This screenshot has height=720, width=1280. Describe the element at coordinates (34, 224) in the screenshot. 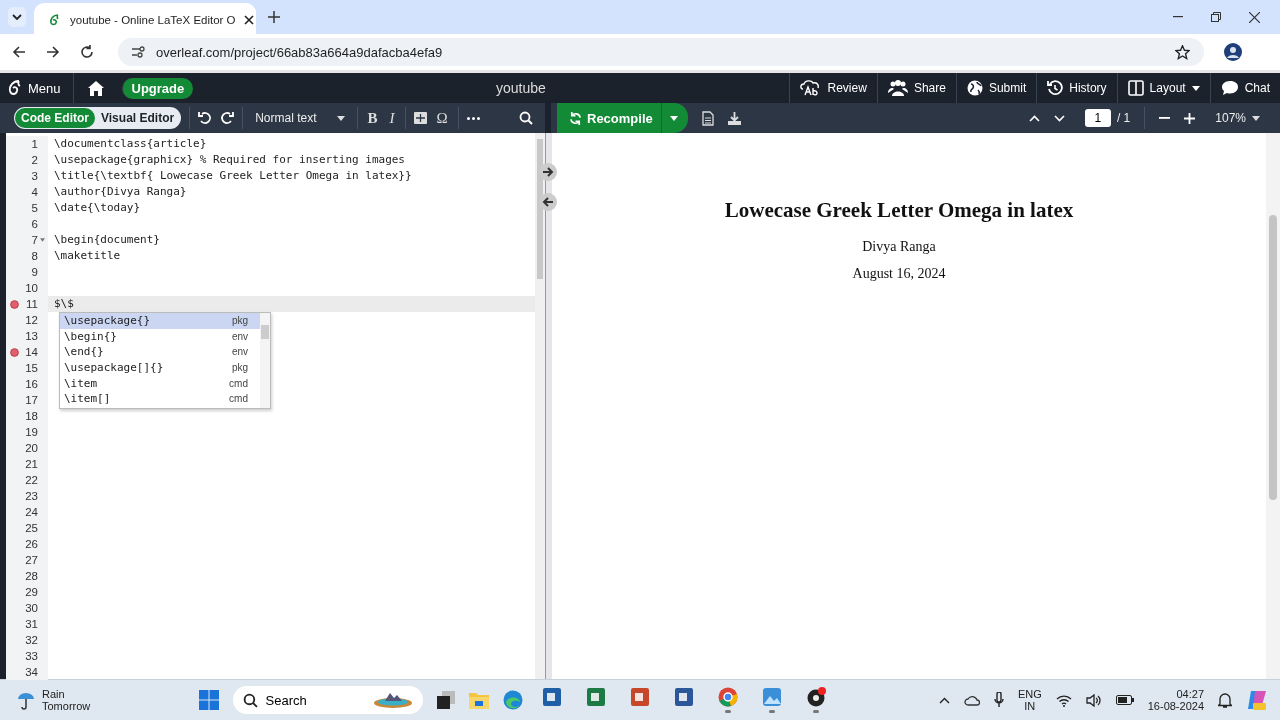

I see `line-number: 6` at that location.